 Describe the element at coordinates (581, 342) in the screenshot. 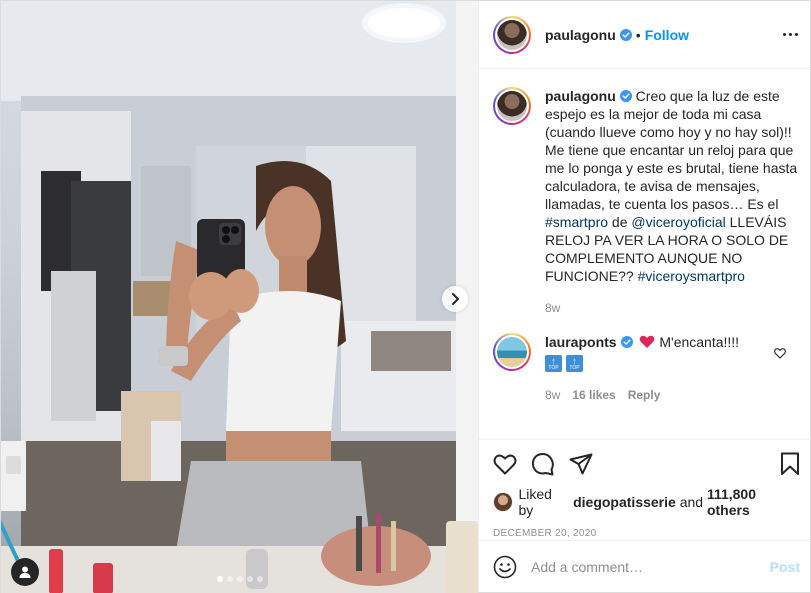

I see `commenter-username: lauraponts` at that location.